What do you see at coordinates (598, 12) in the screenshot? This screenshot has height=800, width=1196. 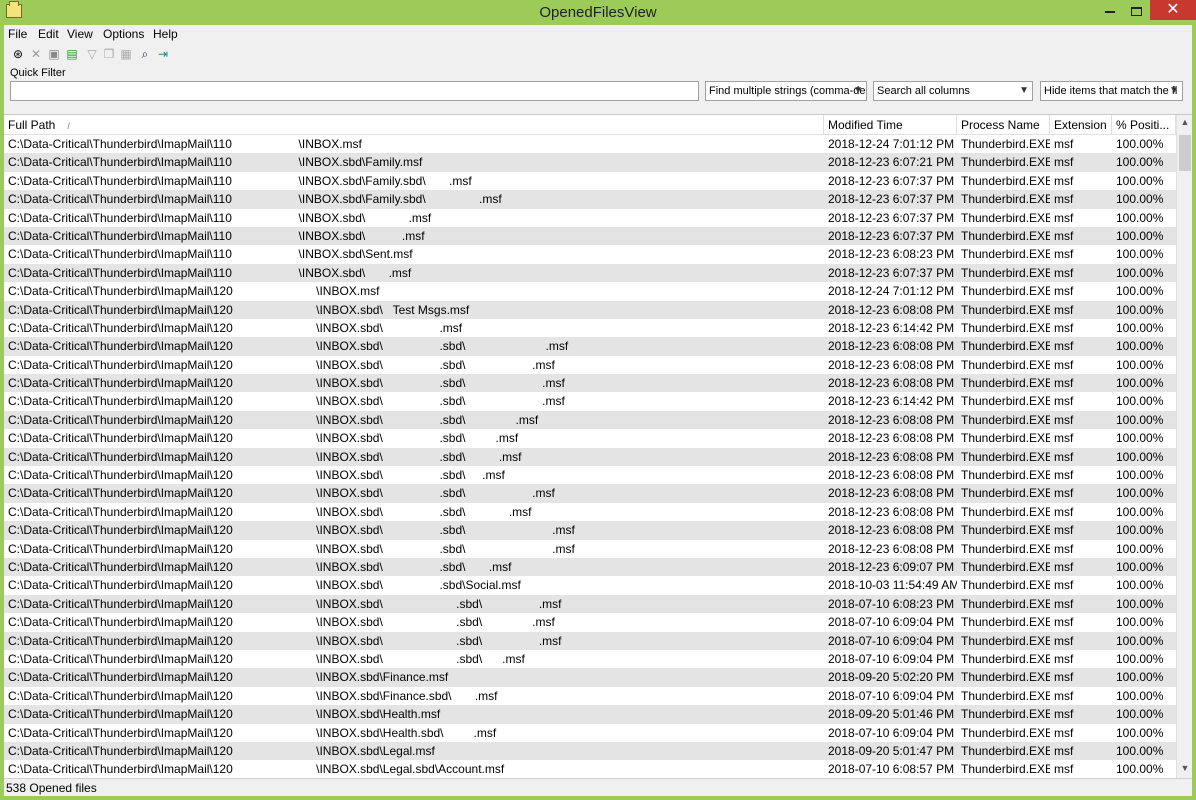 I see `title-bar: OpenedFilesView ✕` at bounding box center [598, 12].